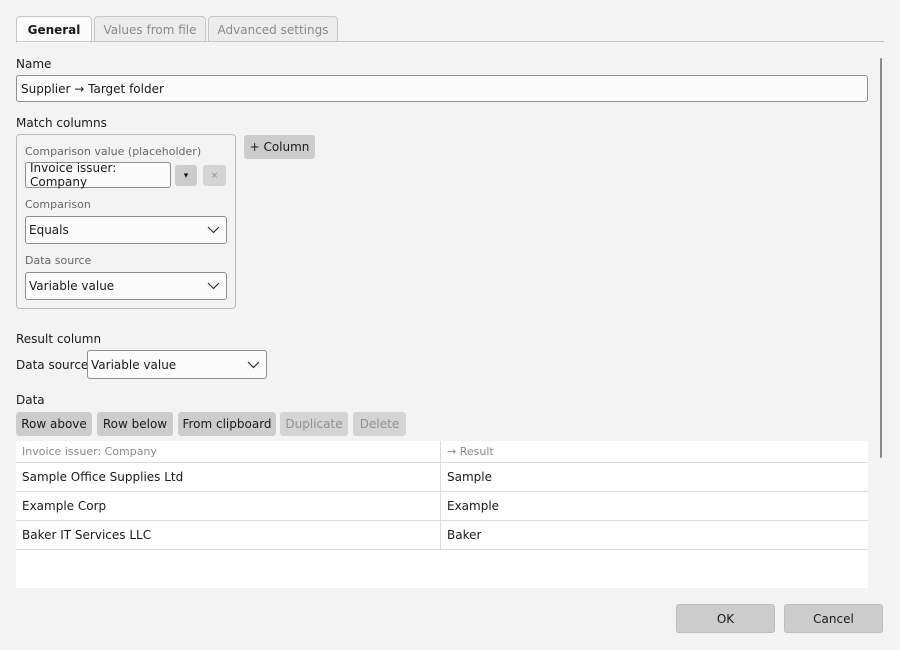 This screenshot has height=650, width=900. Describe the element at coordinates (279, 147) in the screenshot. I see `add-column-button: + Column` at that location.